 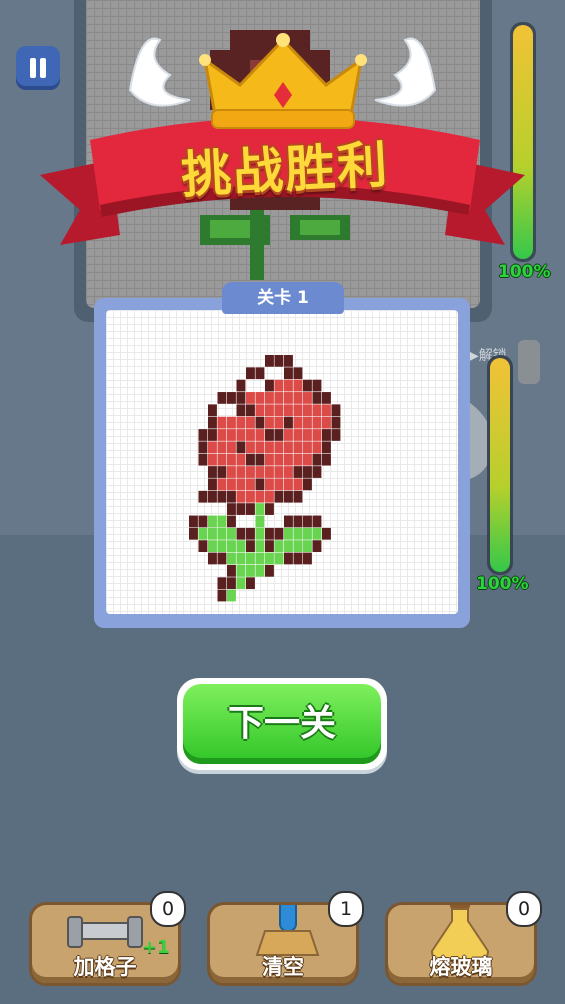 I want to click on powerup-clear: 清空 1, so click(x=287, y=937).